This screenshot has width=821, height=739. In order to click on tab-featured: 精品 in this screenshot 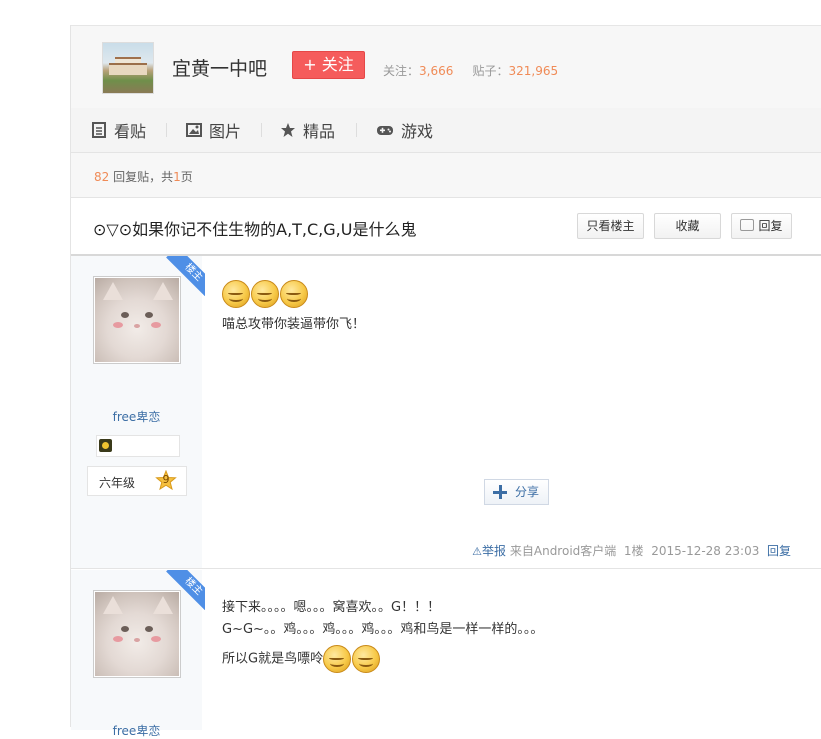, I will do `click(308, 130)`.